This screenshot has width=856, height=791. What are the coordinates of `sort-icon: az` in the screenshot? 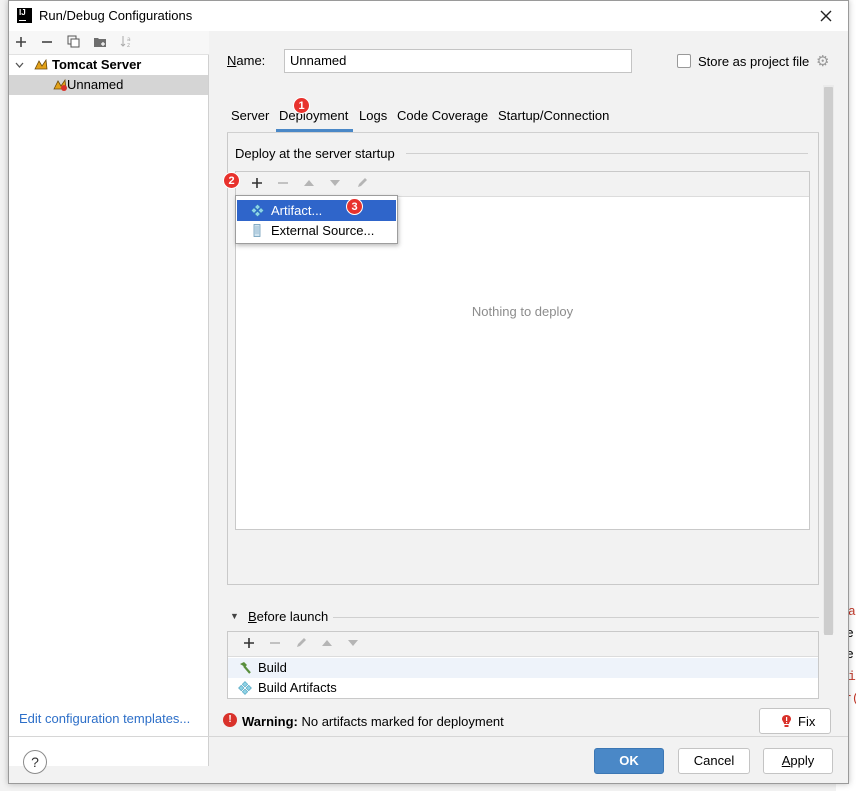 It's located at (126, 43).